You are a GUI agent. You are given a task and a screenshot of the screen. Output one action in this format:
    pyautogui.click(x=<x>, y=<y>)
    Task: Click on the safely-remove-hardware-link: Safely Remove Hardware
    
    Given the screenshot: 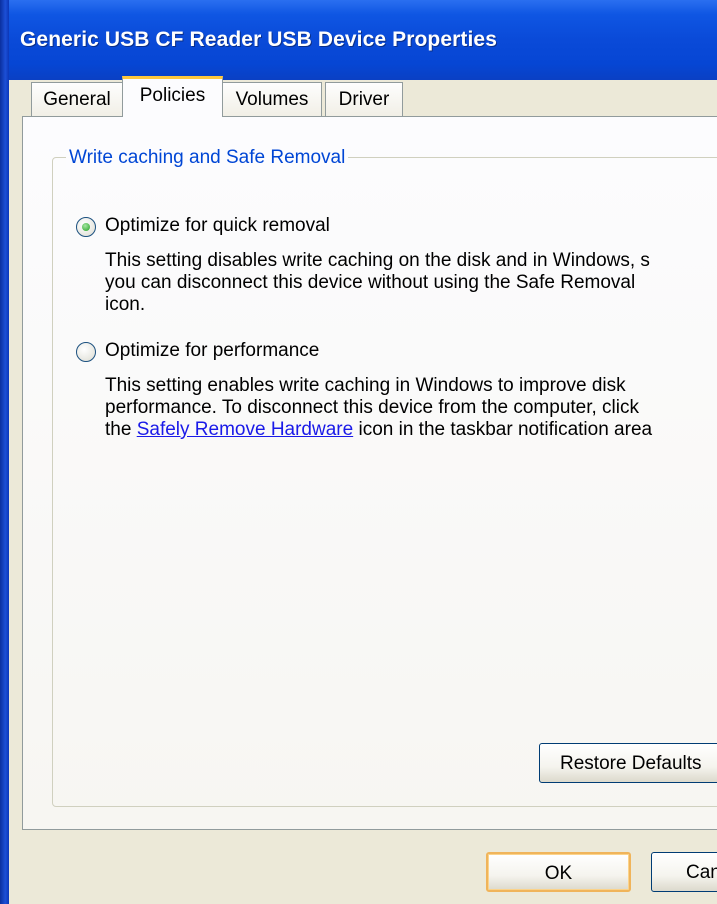 What is the action you would take?
    pyautogui.click(x=245, y=429)
    